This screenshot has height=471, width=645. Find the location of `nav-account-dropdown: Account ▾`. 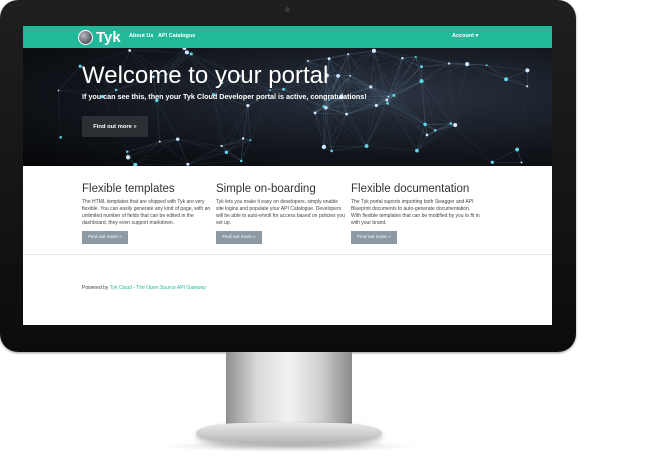

nav-account-dropdown: Account ▾ is located at coordinates (465, 36).